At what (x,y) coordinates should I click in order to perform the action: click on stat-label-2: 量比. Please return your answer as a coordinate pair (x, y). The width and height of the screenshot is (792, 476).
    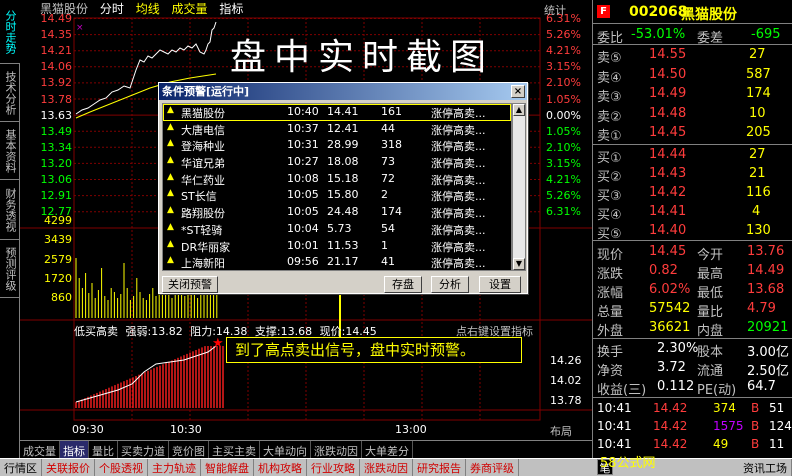
    Looking at the image, I should click on (710, 312).